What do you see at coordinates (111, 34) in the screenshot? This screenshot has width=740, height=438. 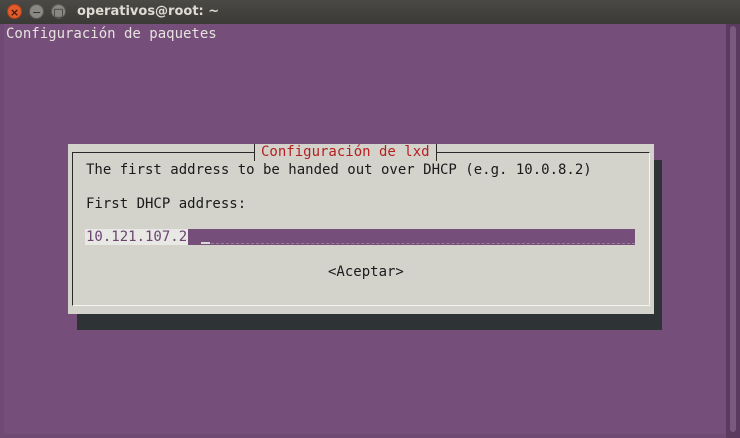 I see `package-config-header: Configuración de paquetes` at bounding box center [111, 34].